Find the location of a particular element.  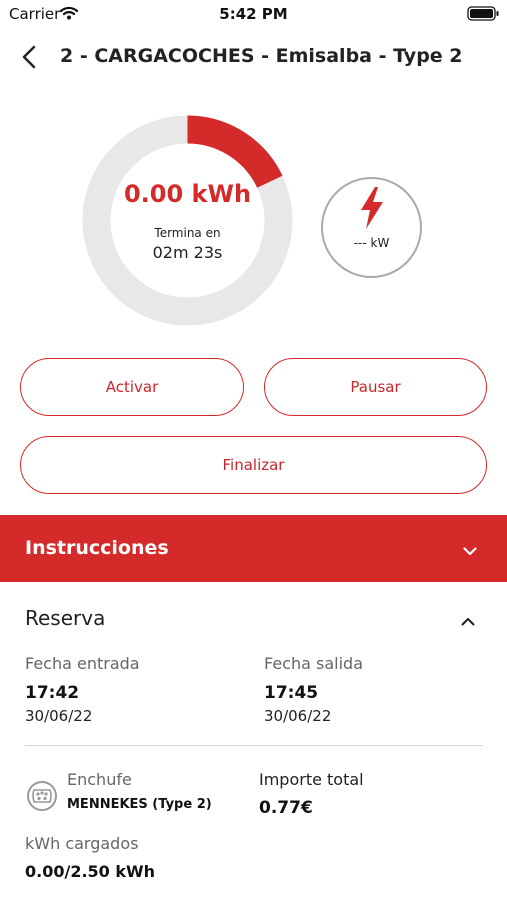

total-amount-label: Importe total is located at coordinates (311, 779).